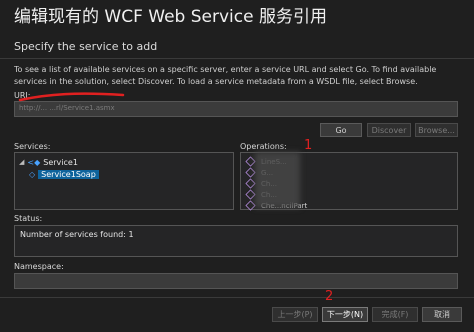 This screenshot has width=474, height=332. Describe the element at coordinates (170, 17) in the screenshot. I see `dialog-title: 编辑现有的 WCF Web Service 服务引用` at that location.